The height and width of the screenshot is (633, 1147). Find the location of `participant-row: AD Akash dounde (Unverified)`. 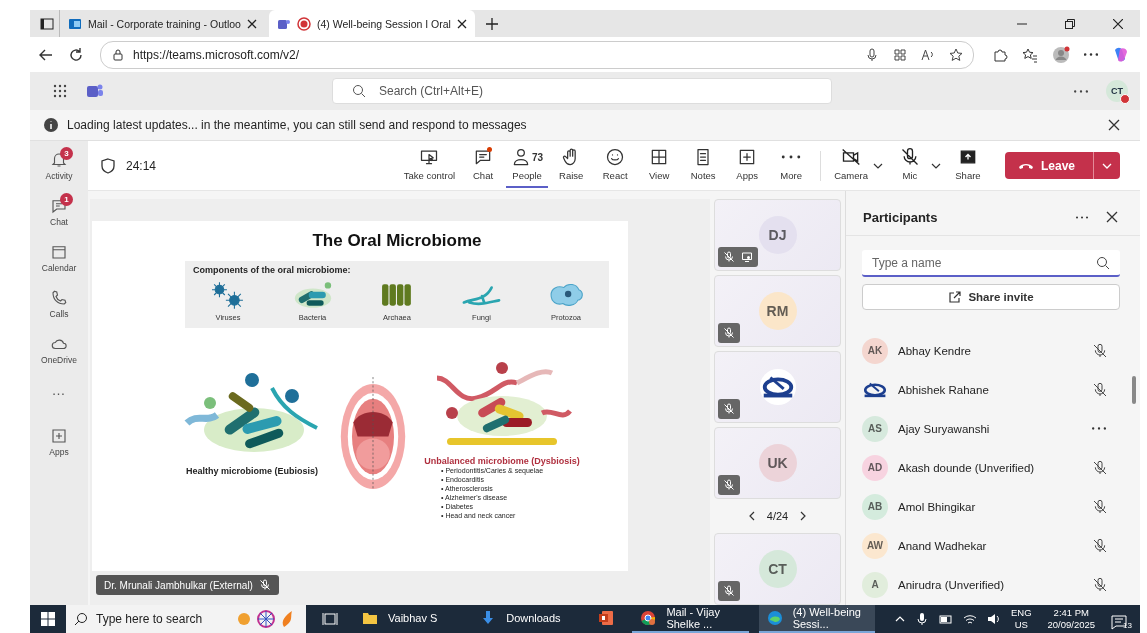

participant-row: AD Akash dounde (Unverified) is located at coordinates (991, 467).